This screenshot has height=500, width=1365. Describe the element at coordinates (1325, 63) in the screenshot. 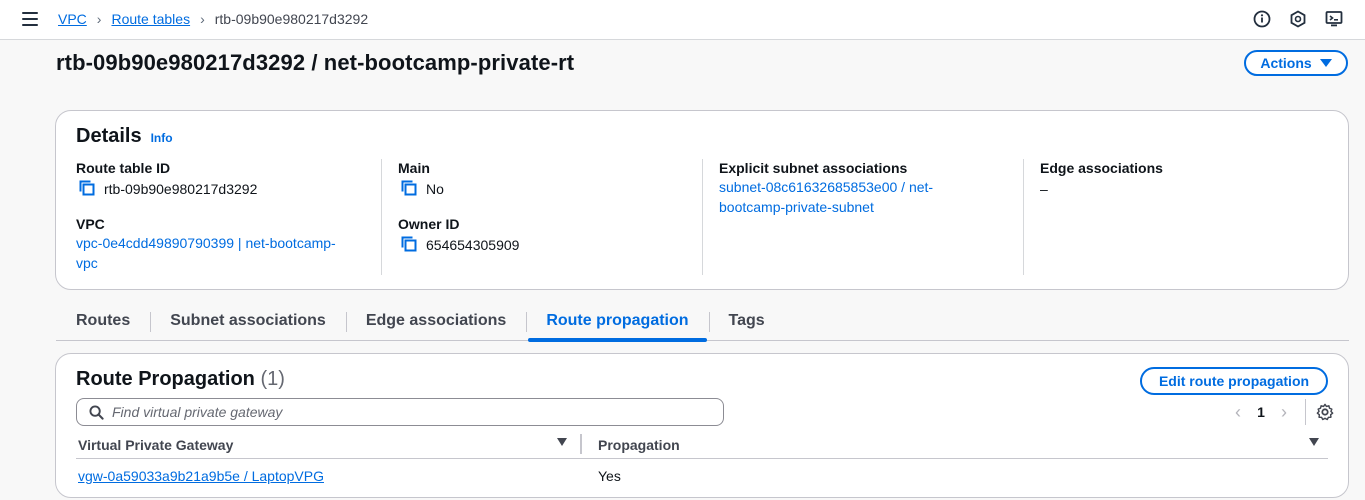

I see `caret-down-icon` at that location.